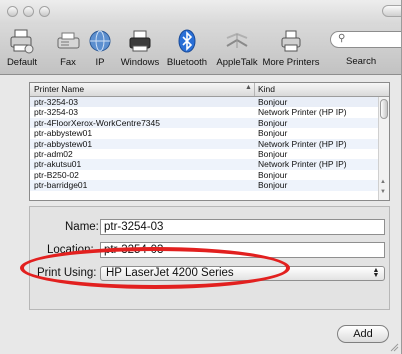  I want to click on zoom-window-button, so click(44, 11).